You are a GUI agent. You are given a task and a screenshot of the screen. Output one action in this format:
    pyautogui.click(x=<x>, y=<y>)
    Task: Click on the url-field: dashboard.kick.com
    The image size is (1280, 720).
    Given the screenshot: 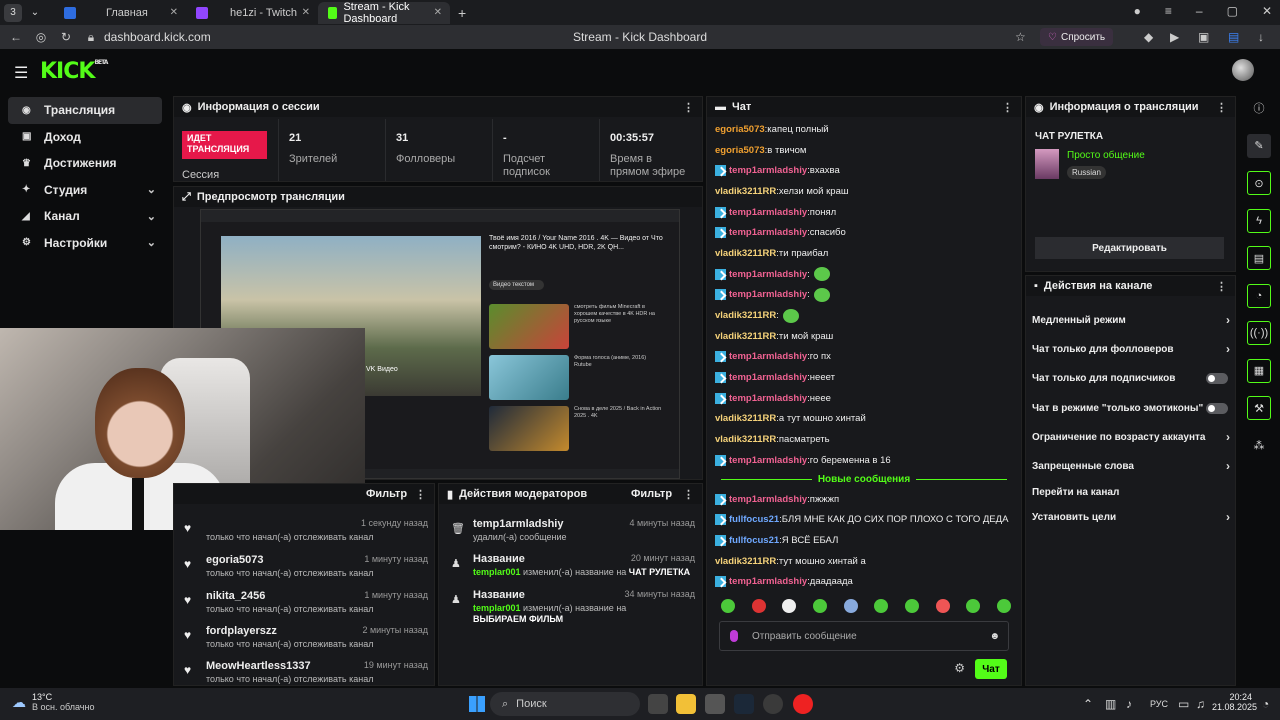 What is the action you would take?
    pyautogui.click(x=157, y=37)
    